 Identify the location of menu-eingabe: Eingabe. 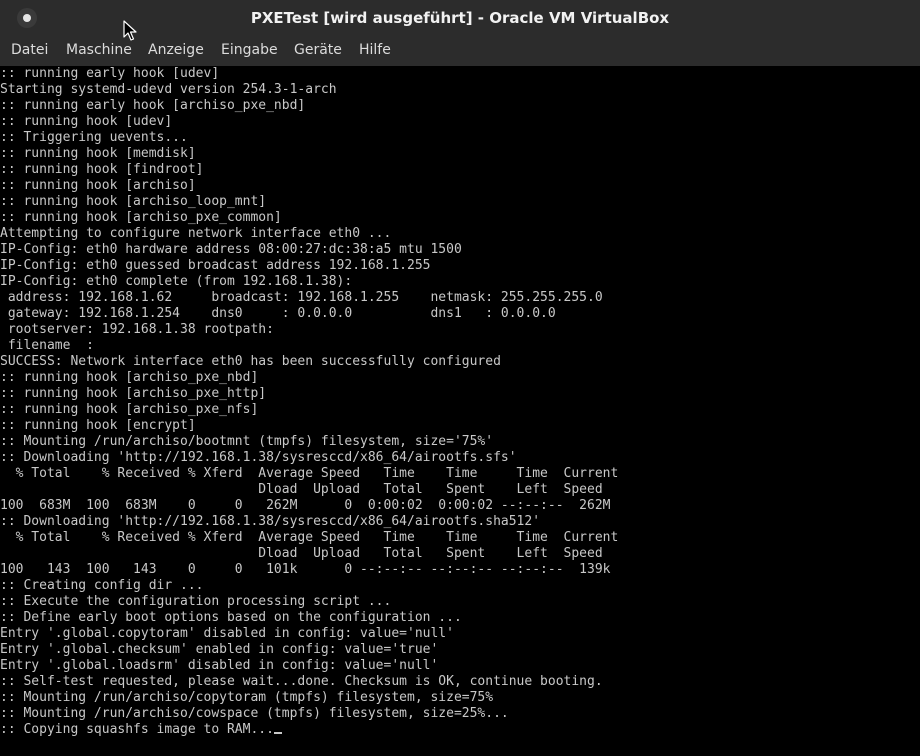
(249, 50).